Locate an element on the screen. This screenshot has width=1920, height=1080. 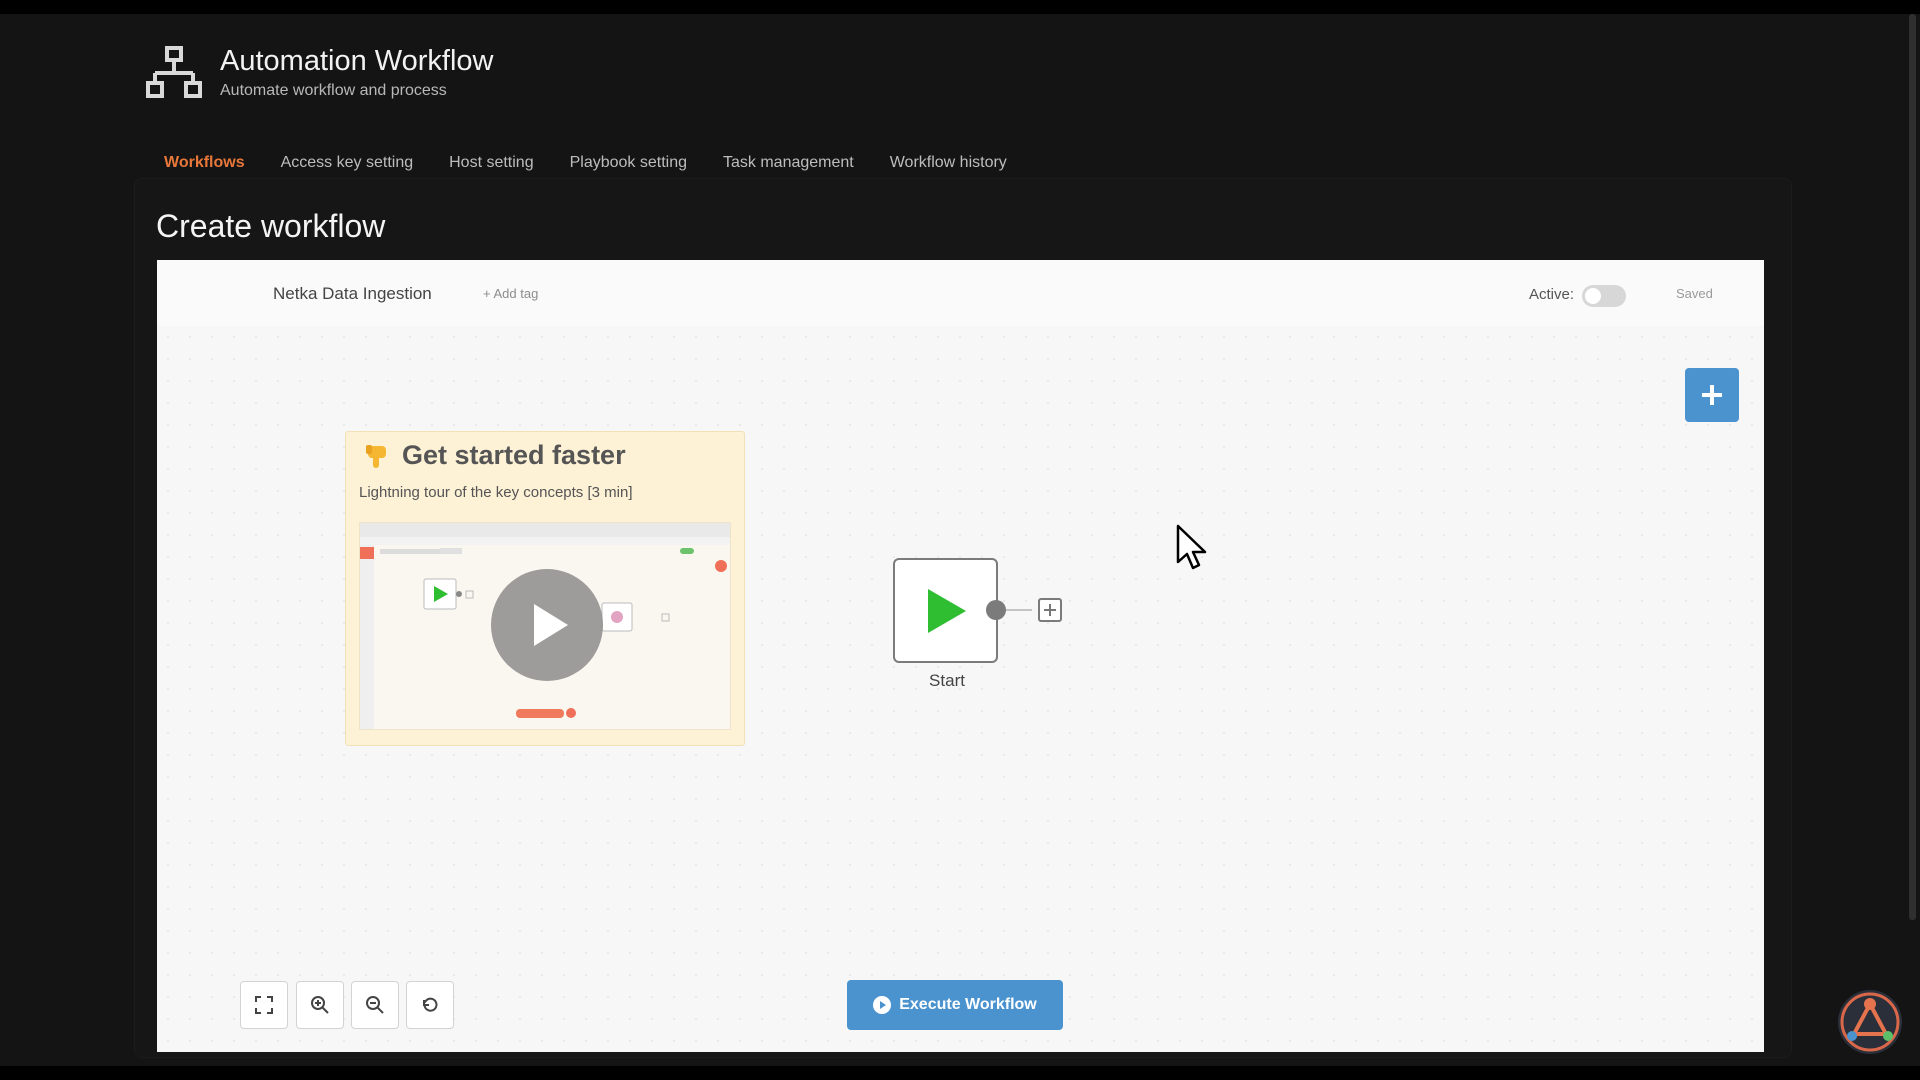
save-status: Saved is located at coordinates (1694, 293).